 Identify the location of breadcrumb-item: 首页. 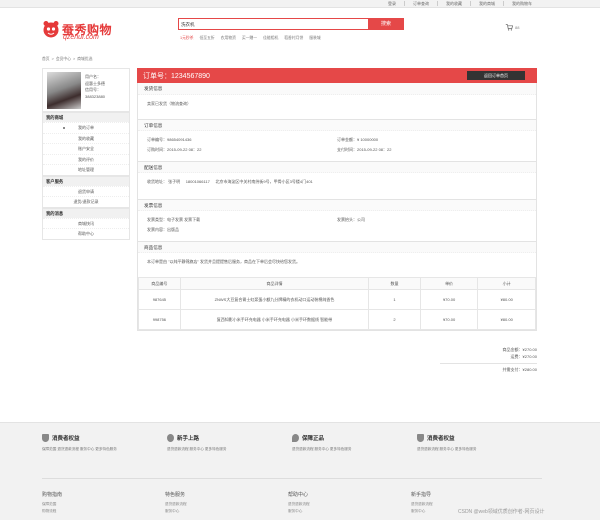
(46, 59).